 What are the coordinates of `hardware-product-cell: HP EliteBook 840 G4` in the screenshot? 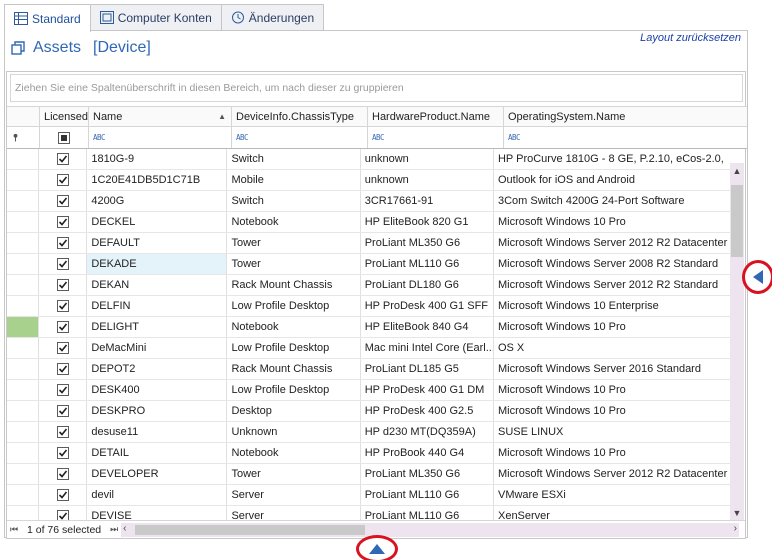 It's located at (427, 327).